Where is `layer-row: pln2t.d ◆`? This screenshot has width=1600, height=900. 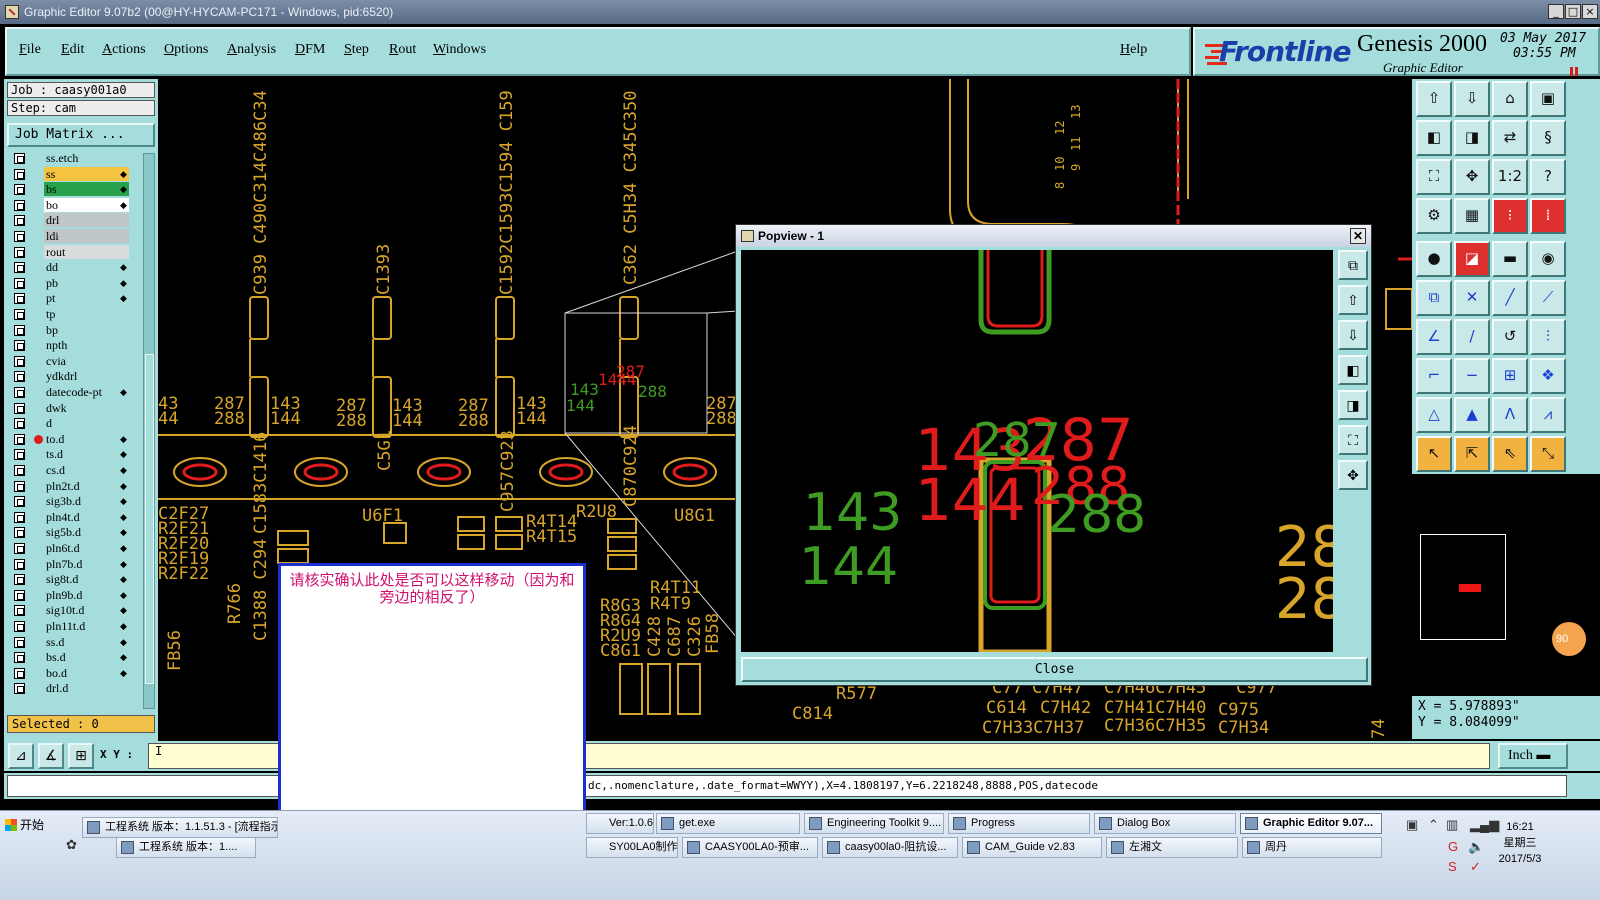
layer-row: pln2t.d ◆ is located at coordinates (75, 486).